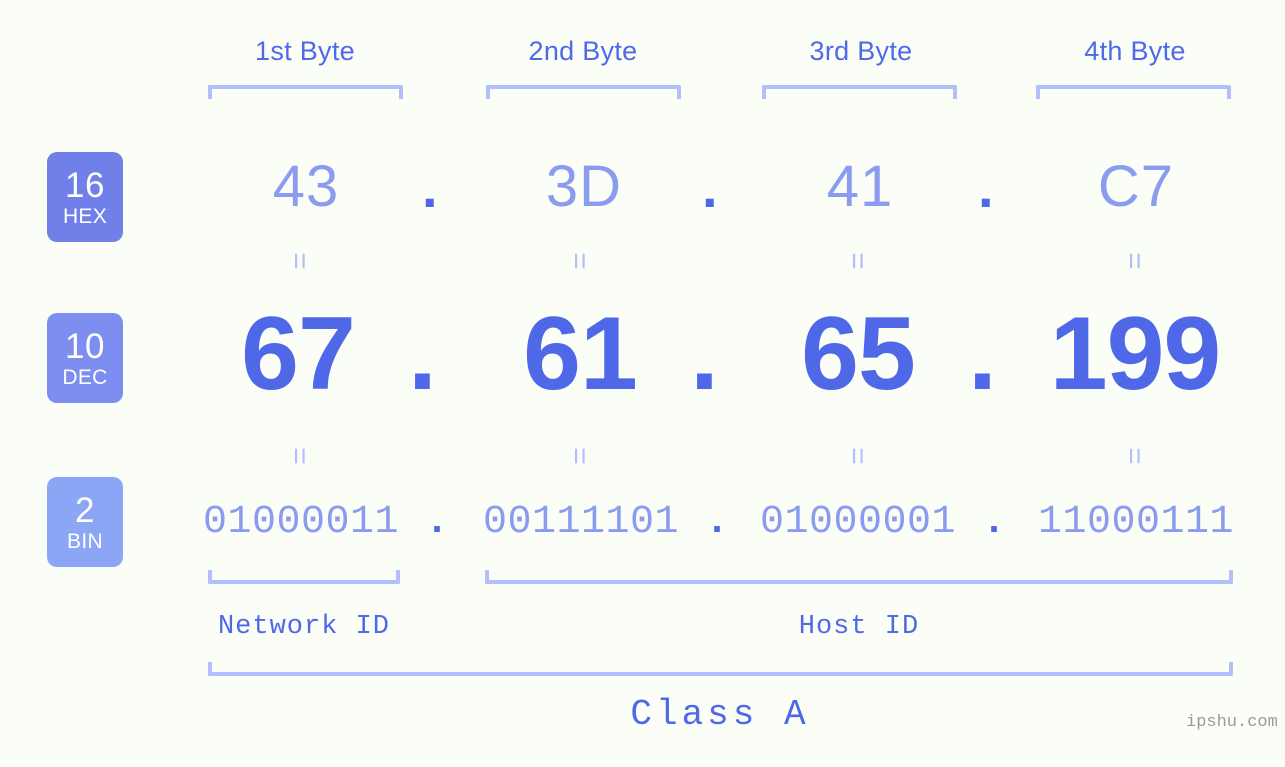 The width and height of the screenshot is (1285, 767). I want to click on radix-badge-bin-abbr: BIN, so click(85, 541).